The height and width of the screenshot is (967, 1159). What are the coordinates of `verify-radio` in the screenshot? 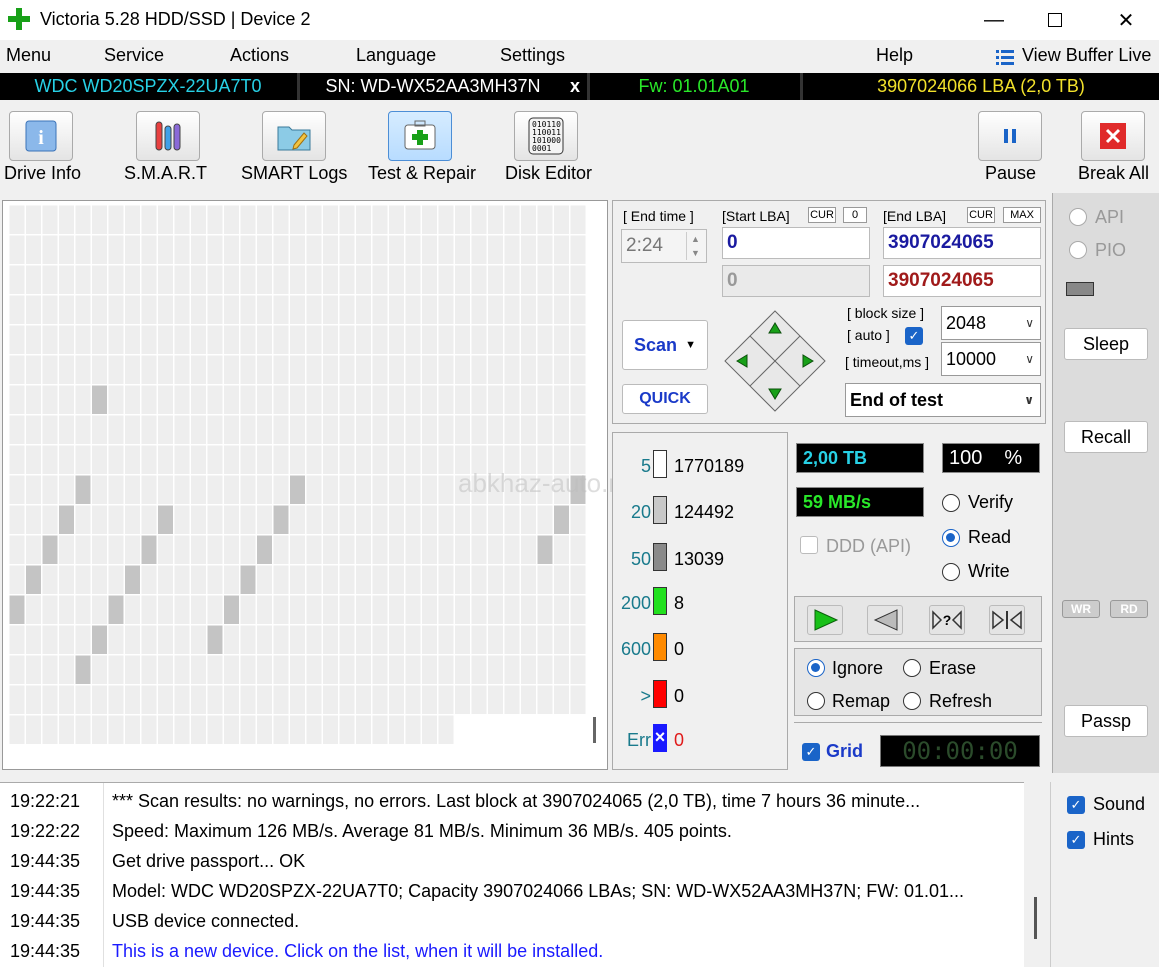 It's located at (951, 503).